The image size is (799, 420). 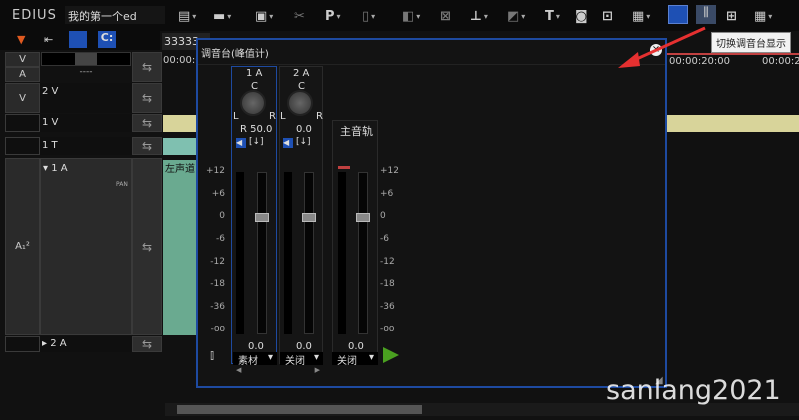 What do you see at coordinates (629, 60) in the screenshot?
I see `arrow-head` at bounding box center [629, 60].